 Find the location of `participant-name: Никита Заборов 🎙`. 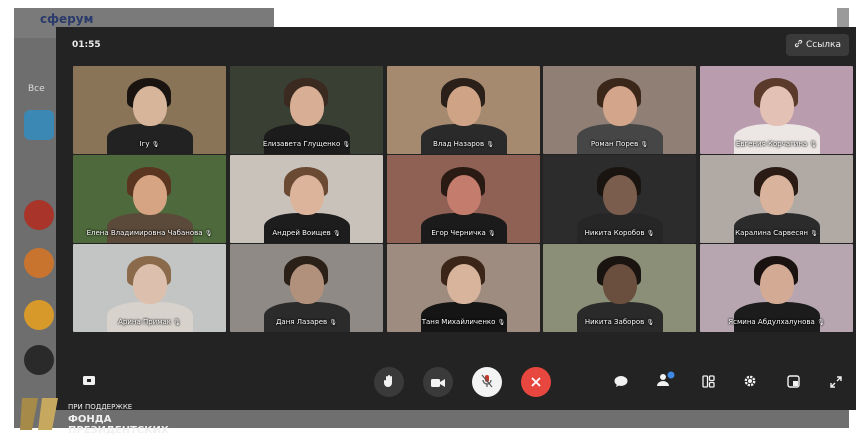

participant-name: Никита Заборов 🎙 is located at coordinates (619, 322).